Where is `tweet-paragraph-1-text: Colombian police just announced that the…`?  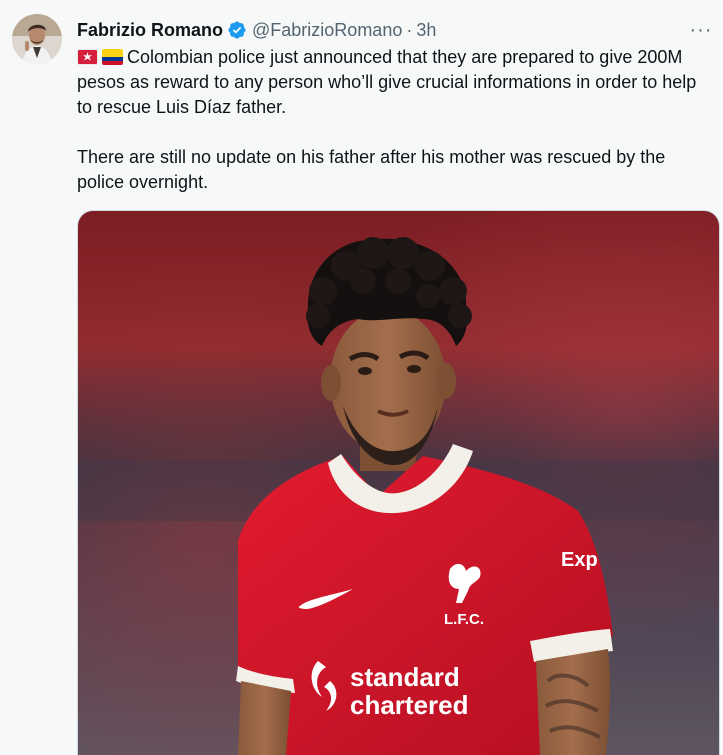
tweet-paragraph-1-text: Colombian police just announced that the… is located at coordinates (387, 82).